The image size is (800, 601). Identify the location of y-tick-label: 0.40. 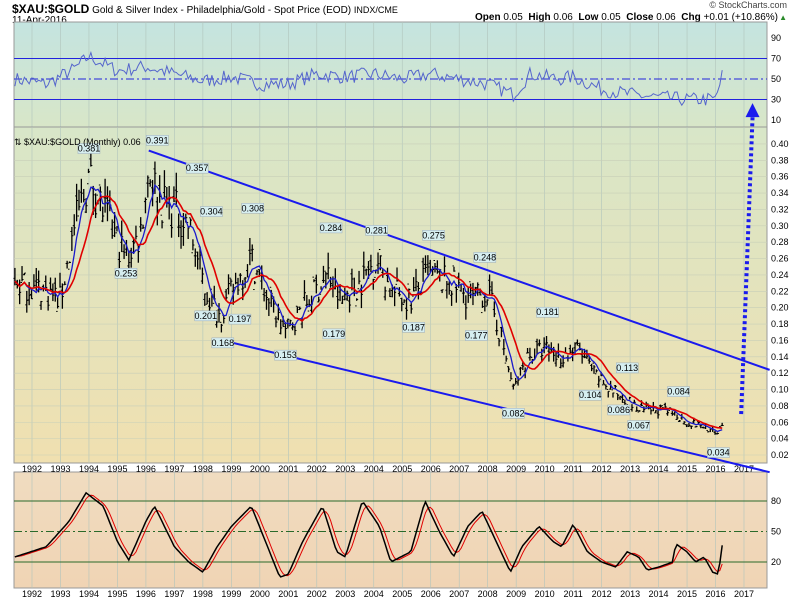
(780, 144).